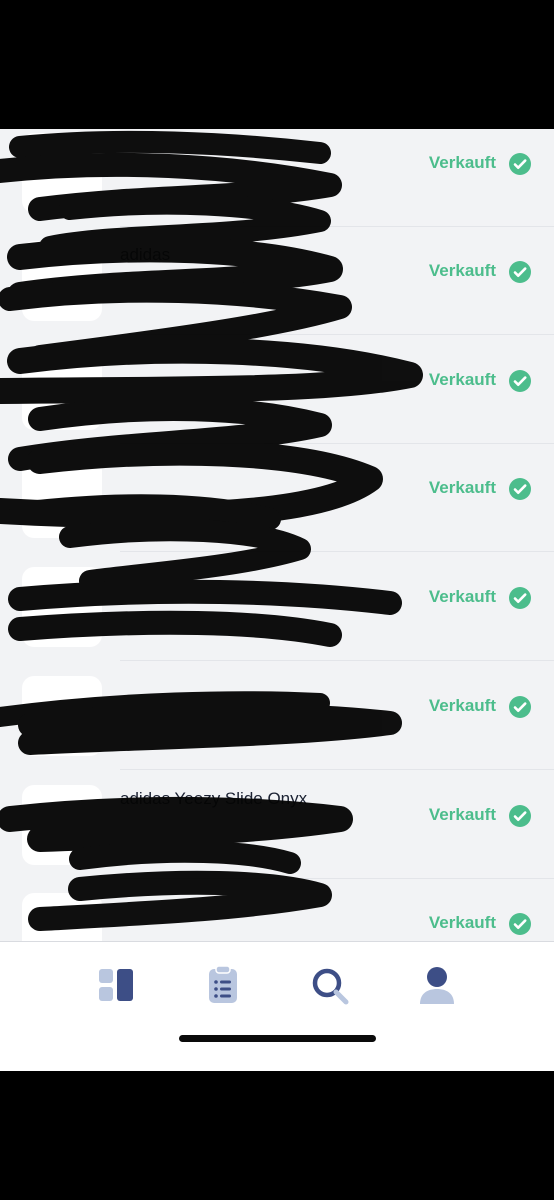 Image resolution: width=554 pixels, height=1200 pixels. I want to click on list-item: adidas Yeezy Slide Onyx Verkauft, so click(277, 825).